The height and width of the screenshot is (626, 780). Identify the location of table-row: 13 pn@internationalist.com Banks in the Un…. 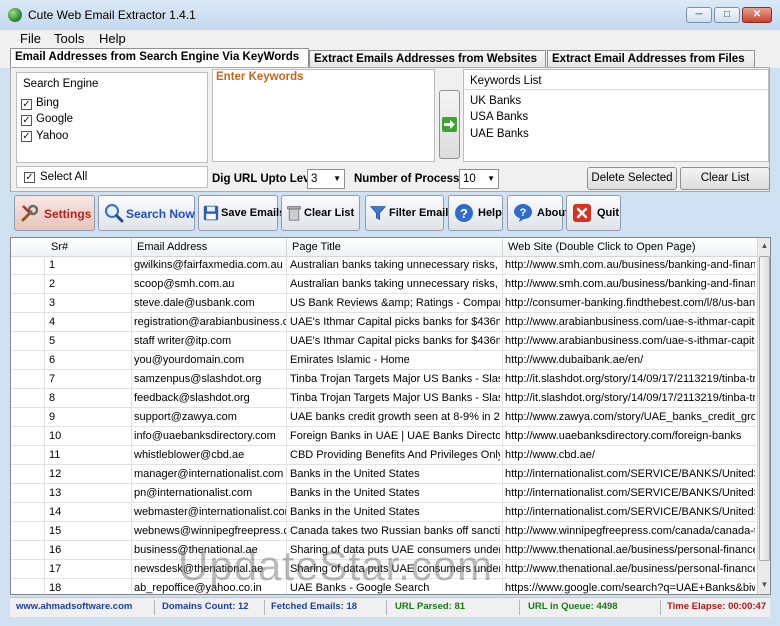
(384, 493).